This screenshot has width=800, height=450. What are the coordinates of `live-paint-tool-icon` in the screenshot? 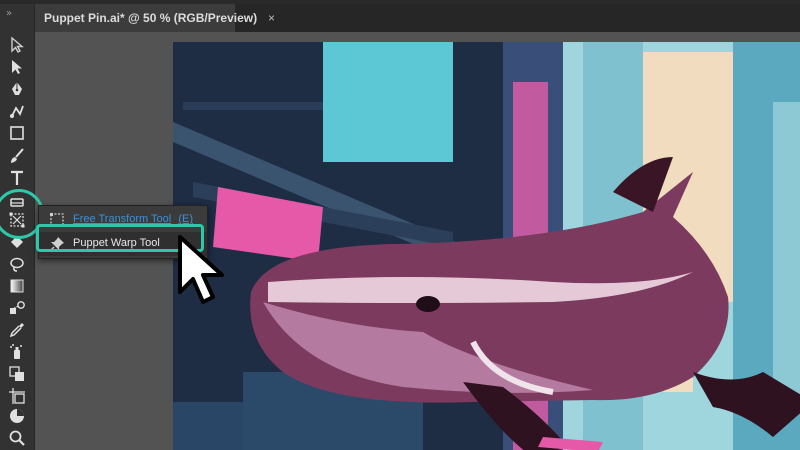 It's located at (17, 374).